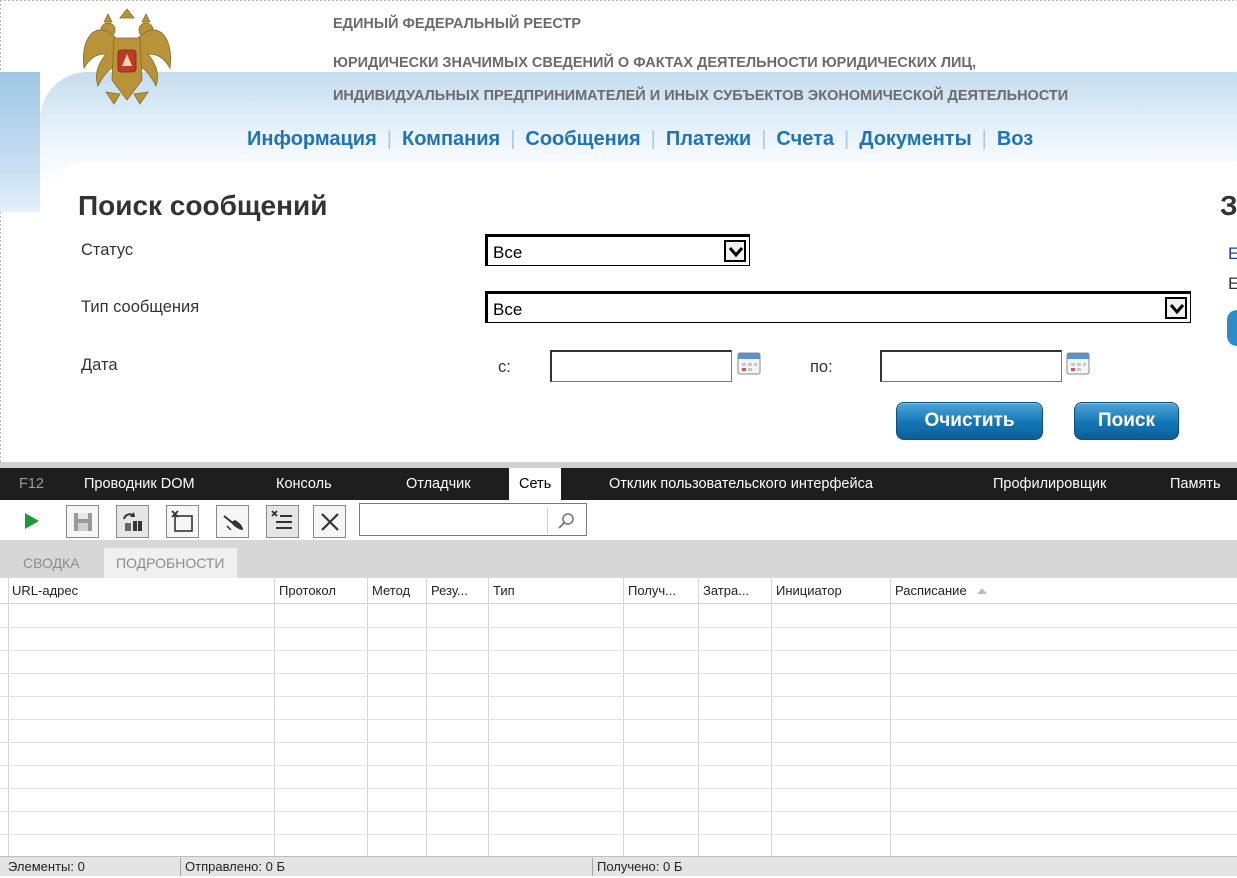 This screenshot has height=878, width=1237. Describe the element at coordinates (140, 591) in the screenshot. I see `column-url: URL-адрес` at that location.